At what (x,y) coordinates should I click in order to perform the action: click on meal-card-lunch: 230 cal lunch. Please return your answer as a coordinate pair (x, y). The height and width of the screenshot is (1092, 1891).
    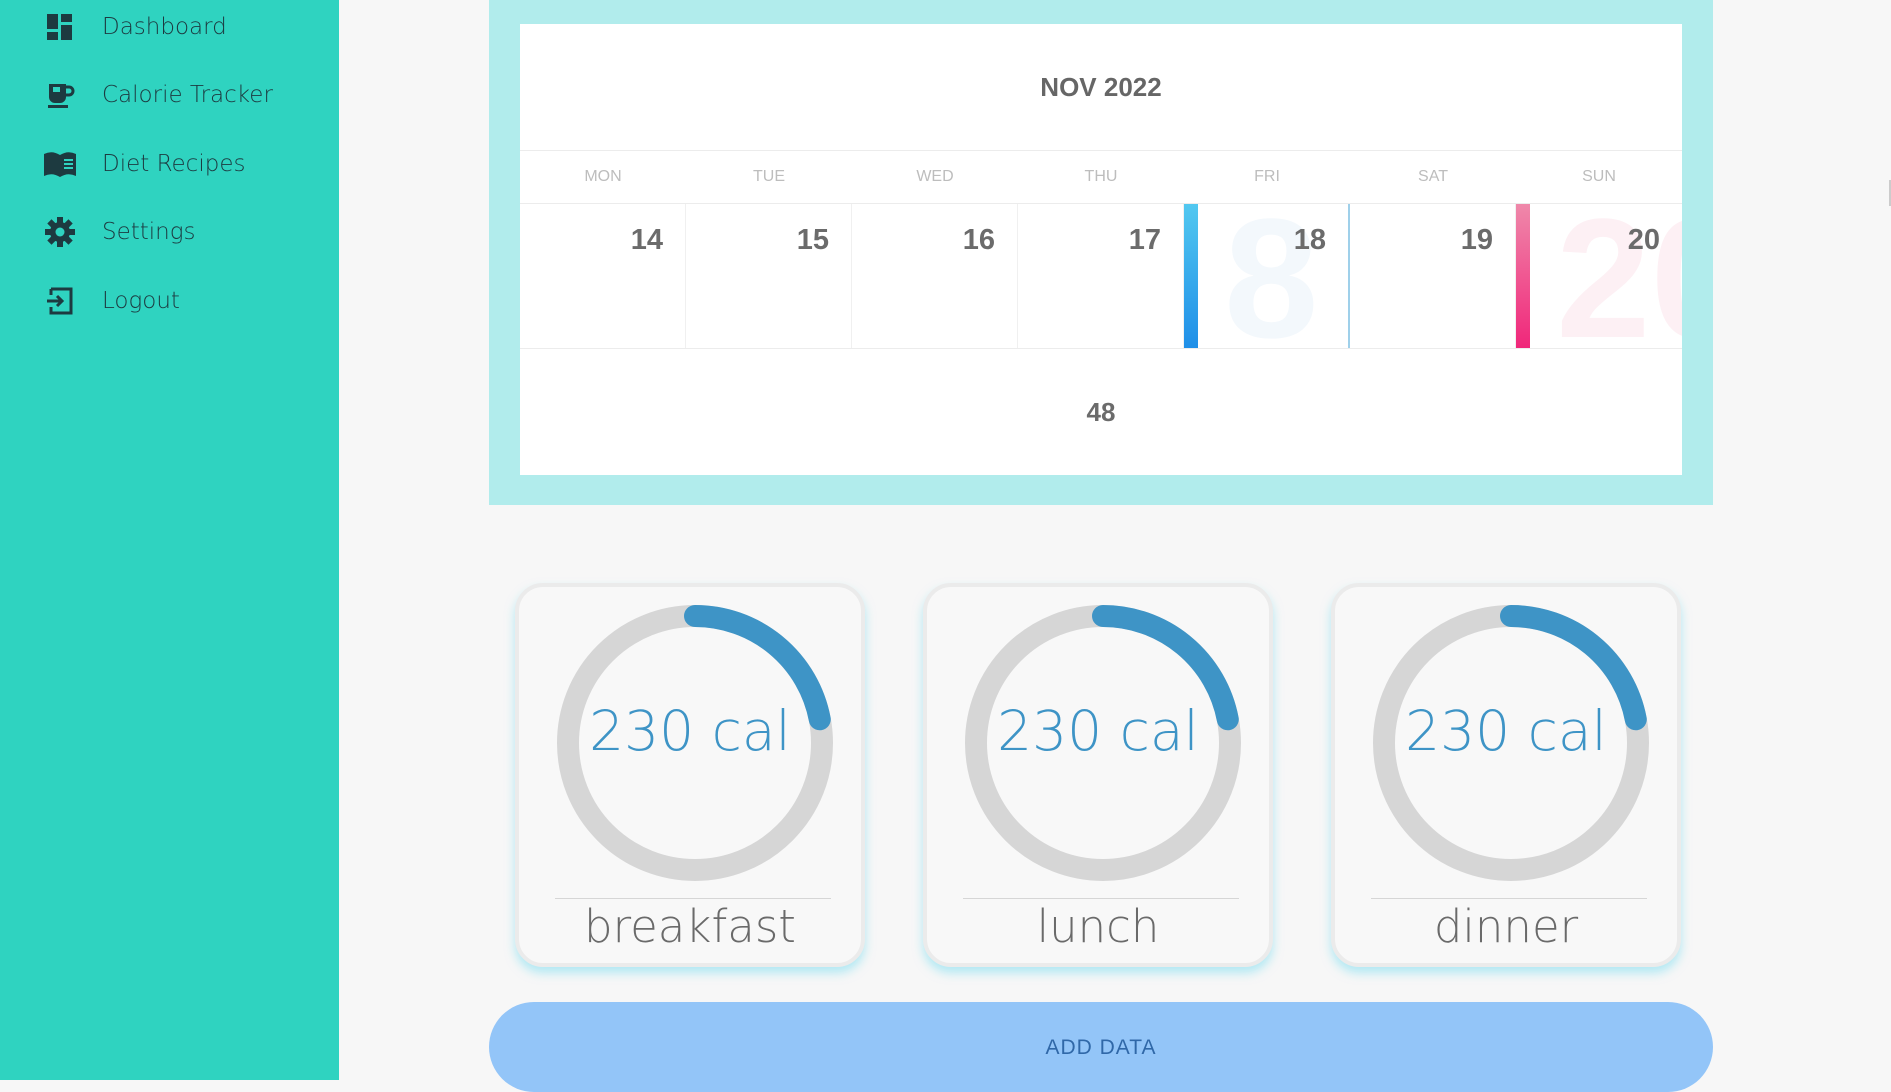
    Looking at the image, I should click on (1098, 775).